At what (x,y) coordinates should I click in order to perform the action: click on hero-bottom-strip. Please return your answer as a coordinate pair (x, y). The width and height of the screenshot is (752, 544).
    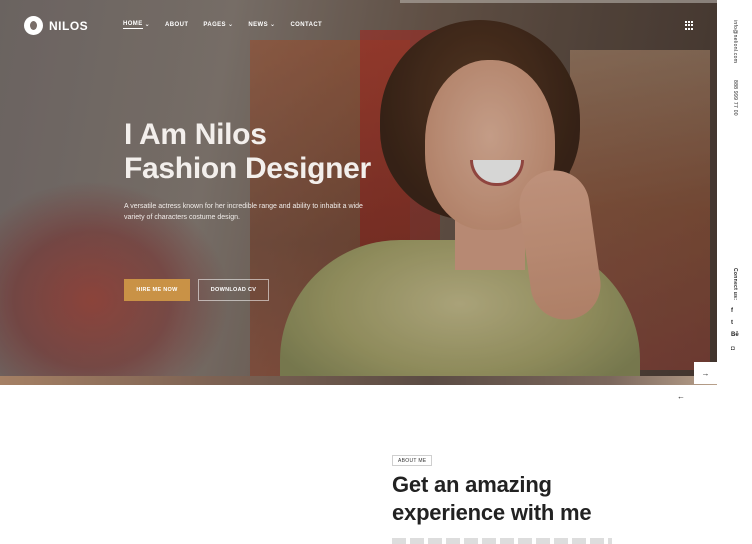
    Looking at the image, I should click on (358, 380).